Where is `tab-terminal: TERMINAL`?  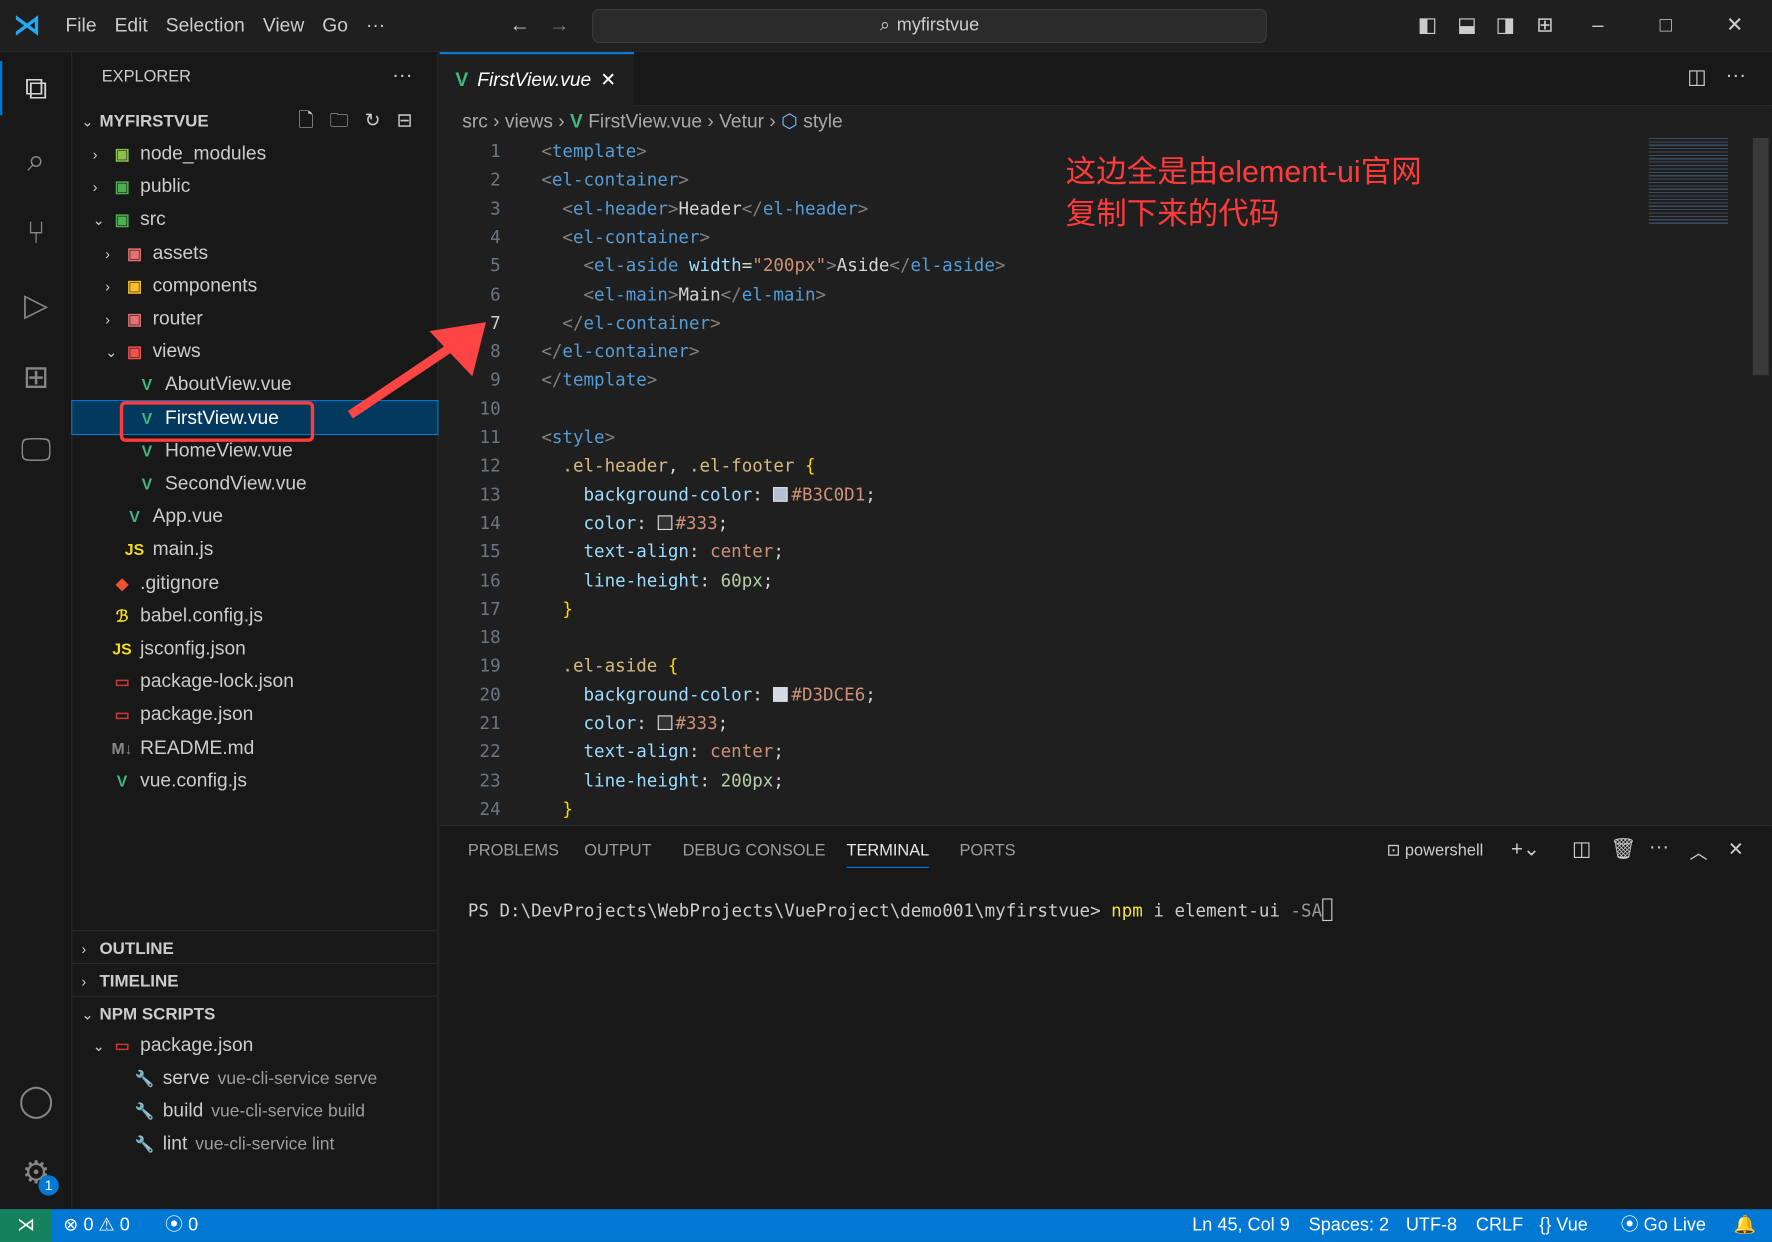 tab-terminal: TERMINAL is located at coordinates (888, 855).